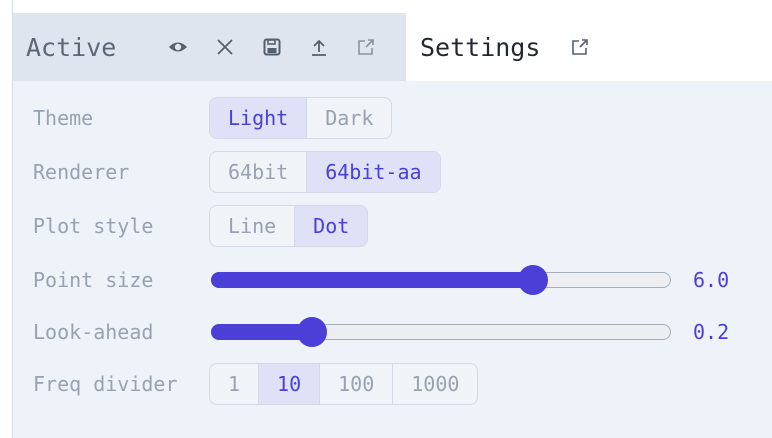  Describe the element at coordinates (533, 280) in the screenshot. I see `point-size-thumb` at that location.